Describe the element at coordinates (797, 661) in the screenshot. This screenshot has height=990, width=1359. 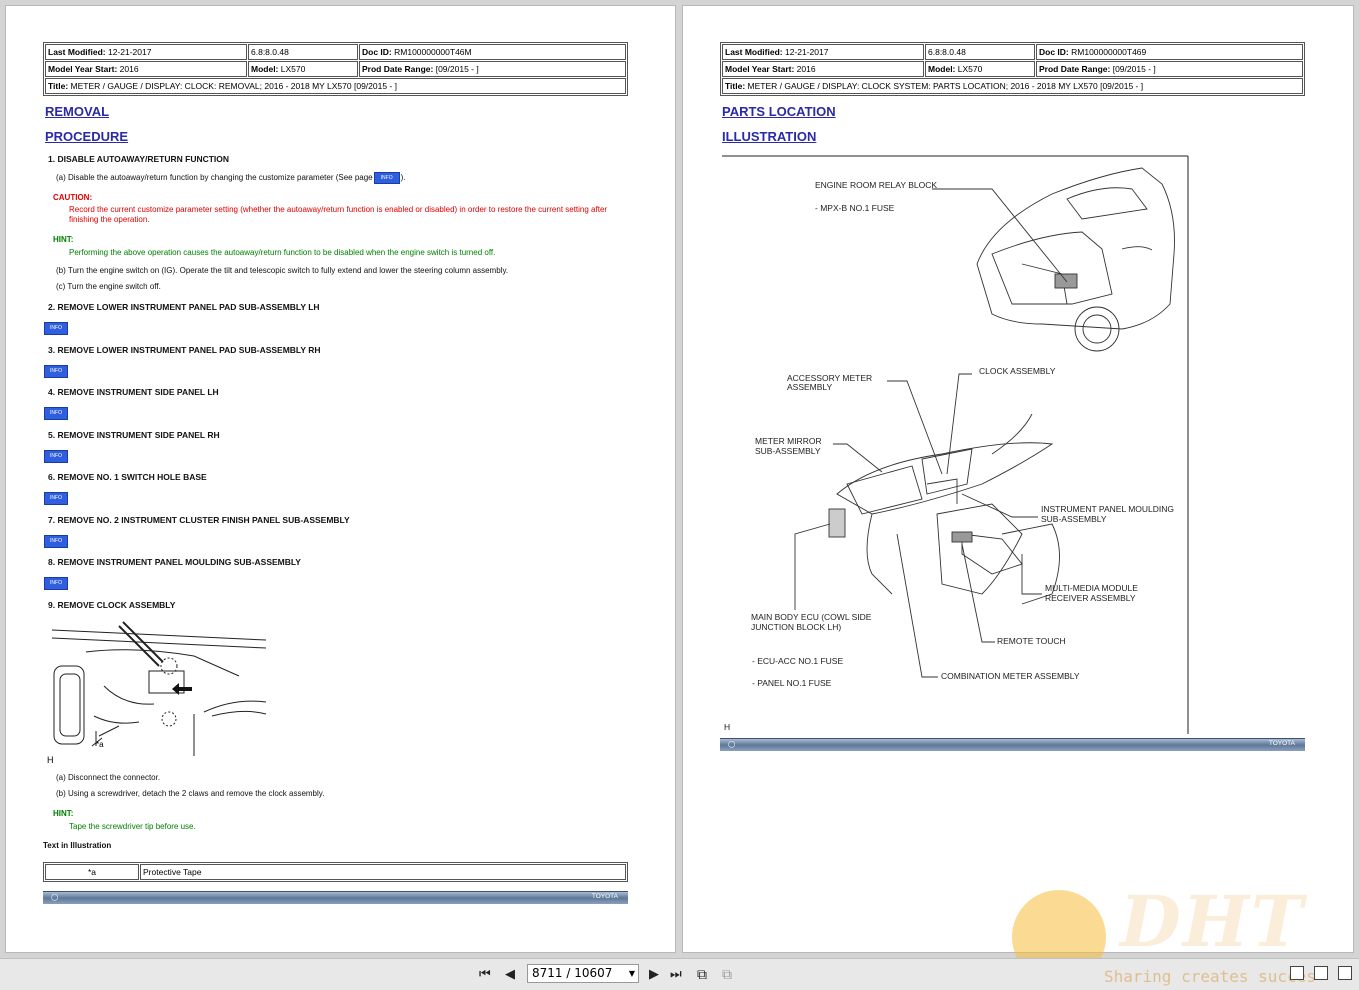
I see `label-ecu-acc-fuse: - ECU-ACC NO.1 FUSE` at that location.